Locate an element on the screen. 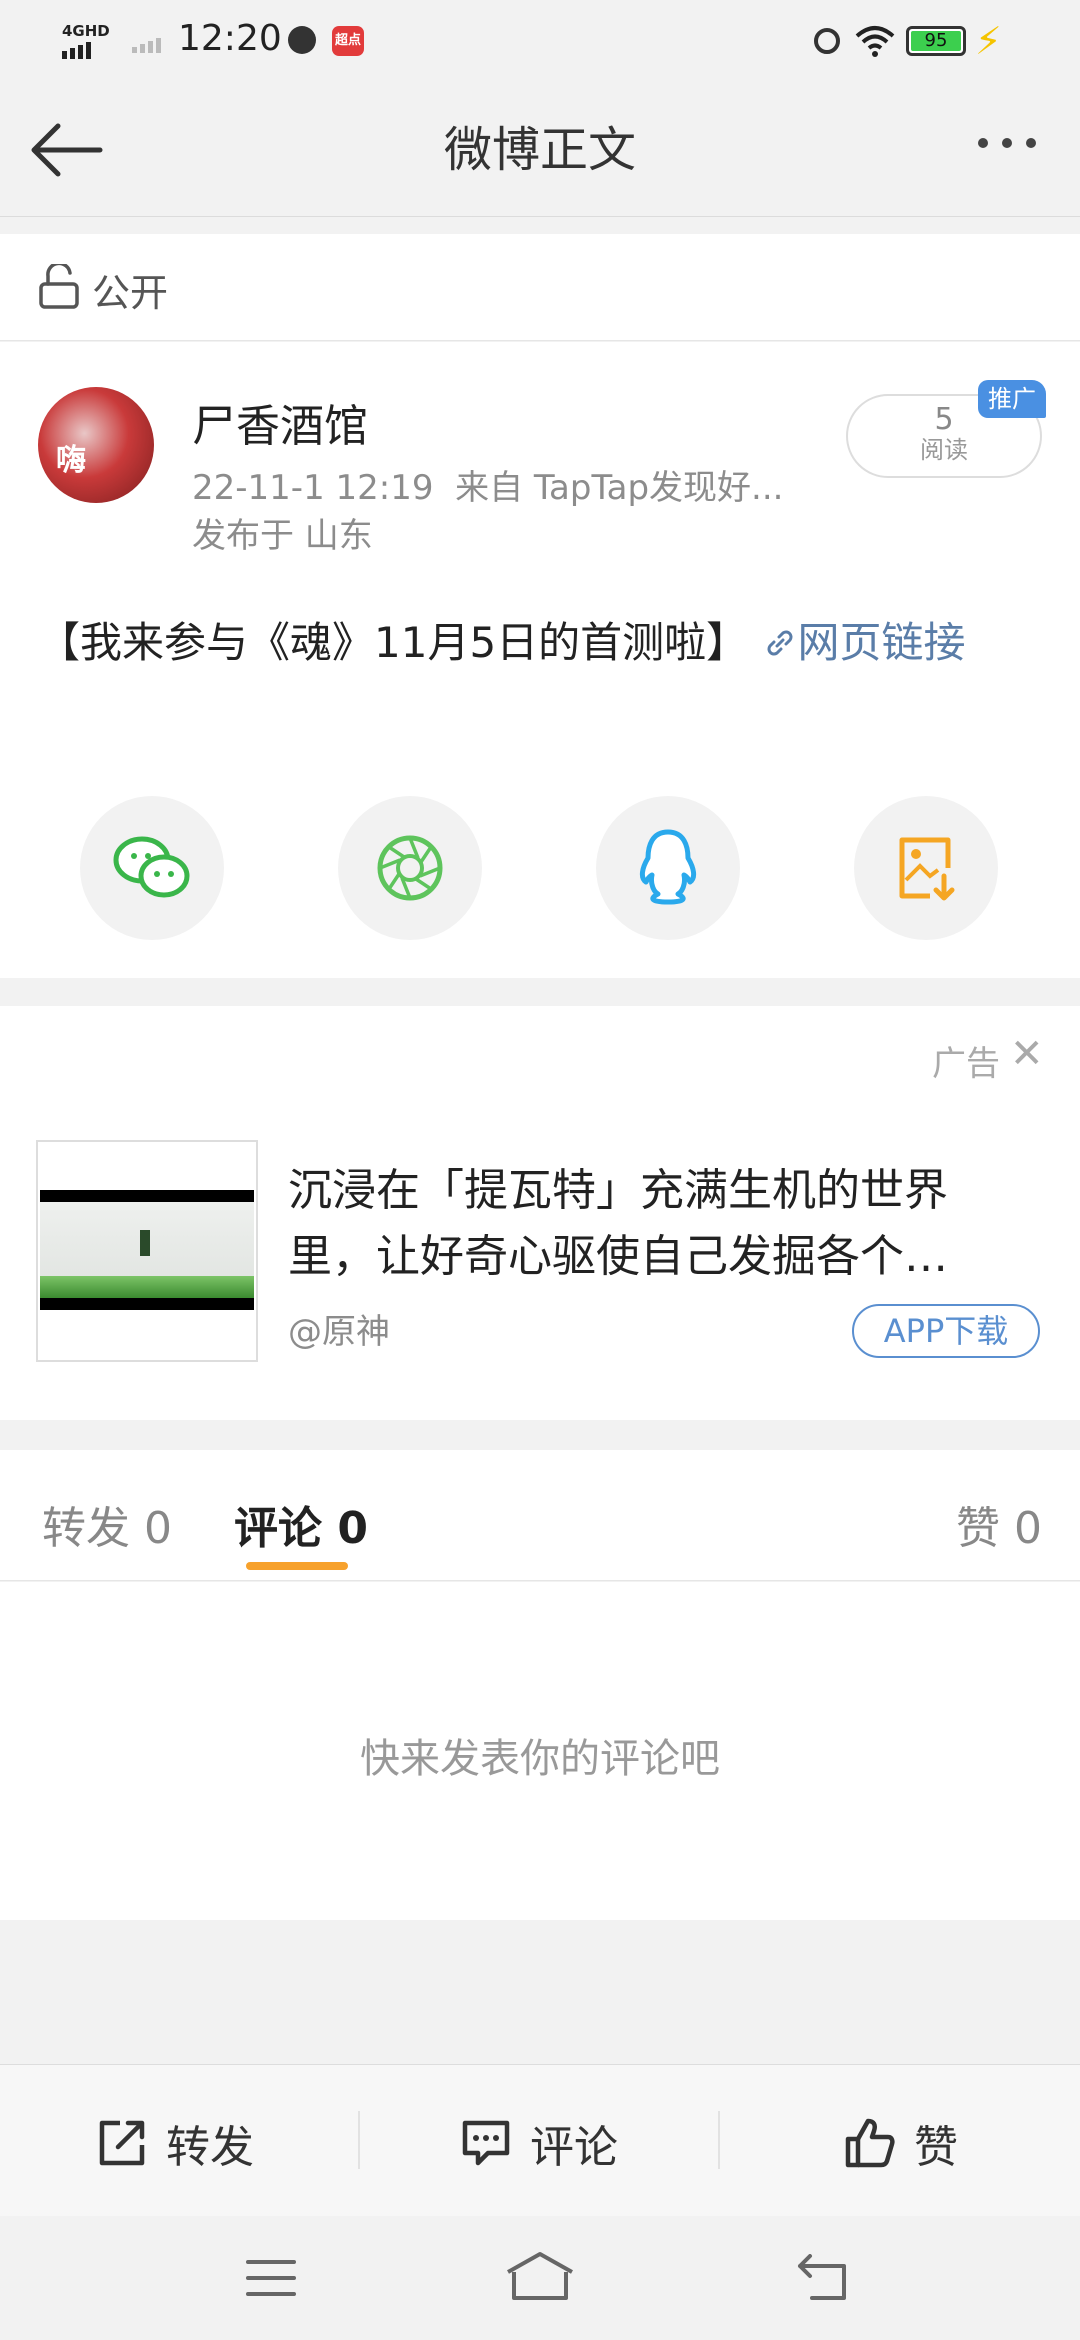  like-label: 赞 is located at coordinates (936, 2147).